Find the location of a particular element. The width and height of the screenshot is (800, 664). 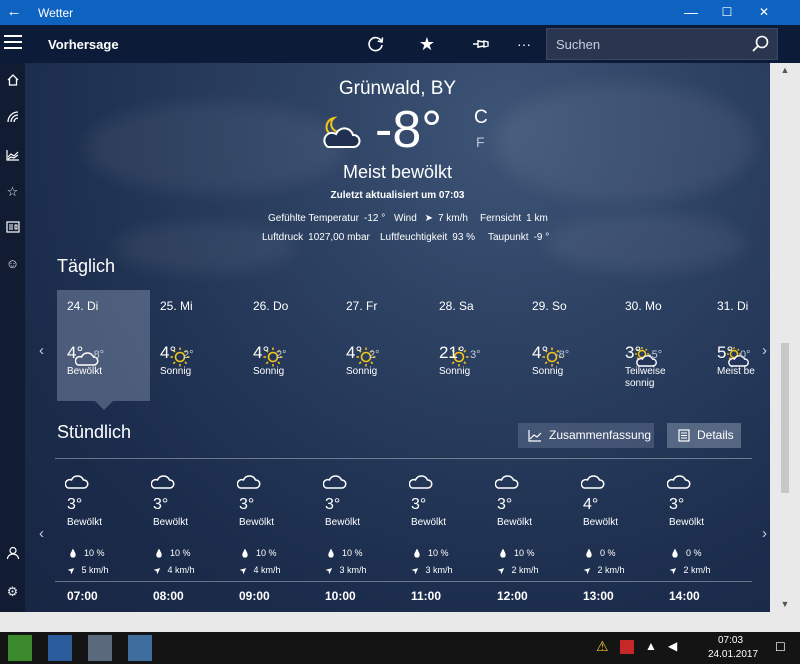

hourly-next-chevron-icon: › is located at coordinates (764, 533).